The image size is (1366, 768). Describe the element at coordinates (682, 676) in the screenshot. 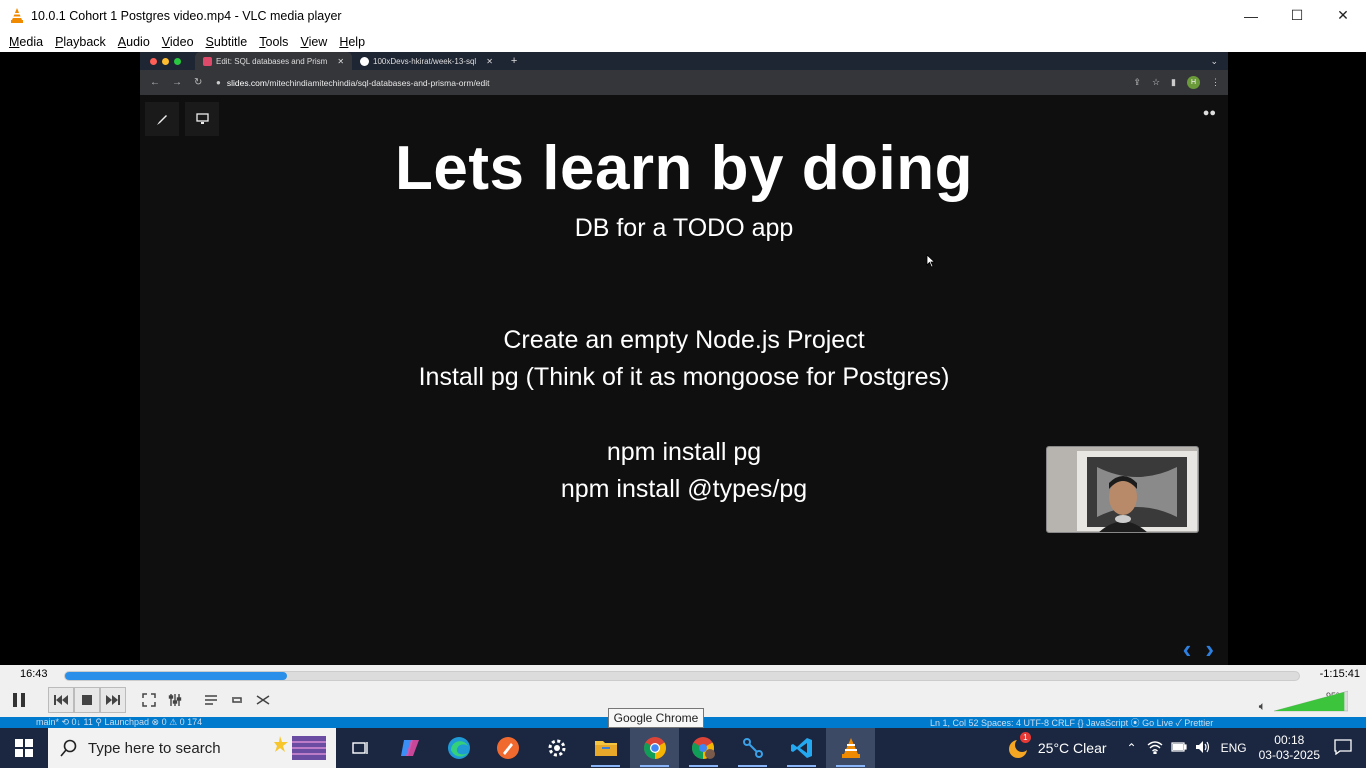

I see `seek-bar` at that location.